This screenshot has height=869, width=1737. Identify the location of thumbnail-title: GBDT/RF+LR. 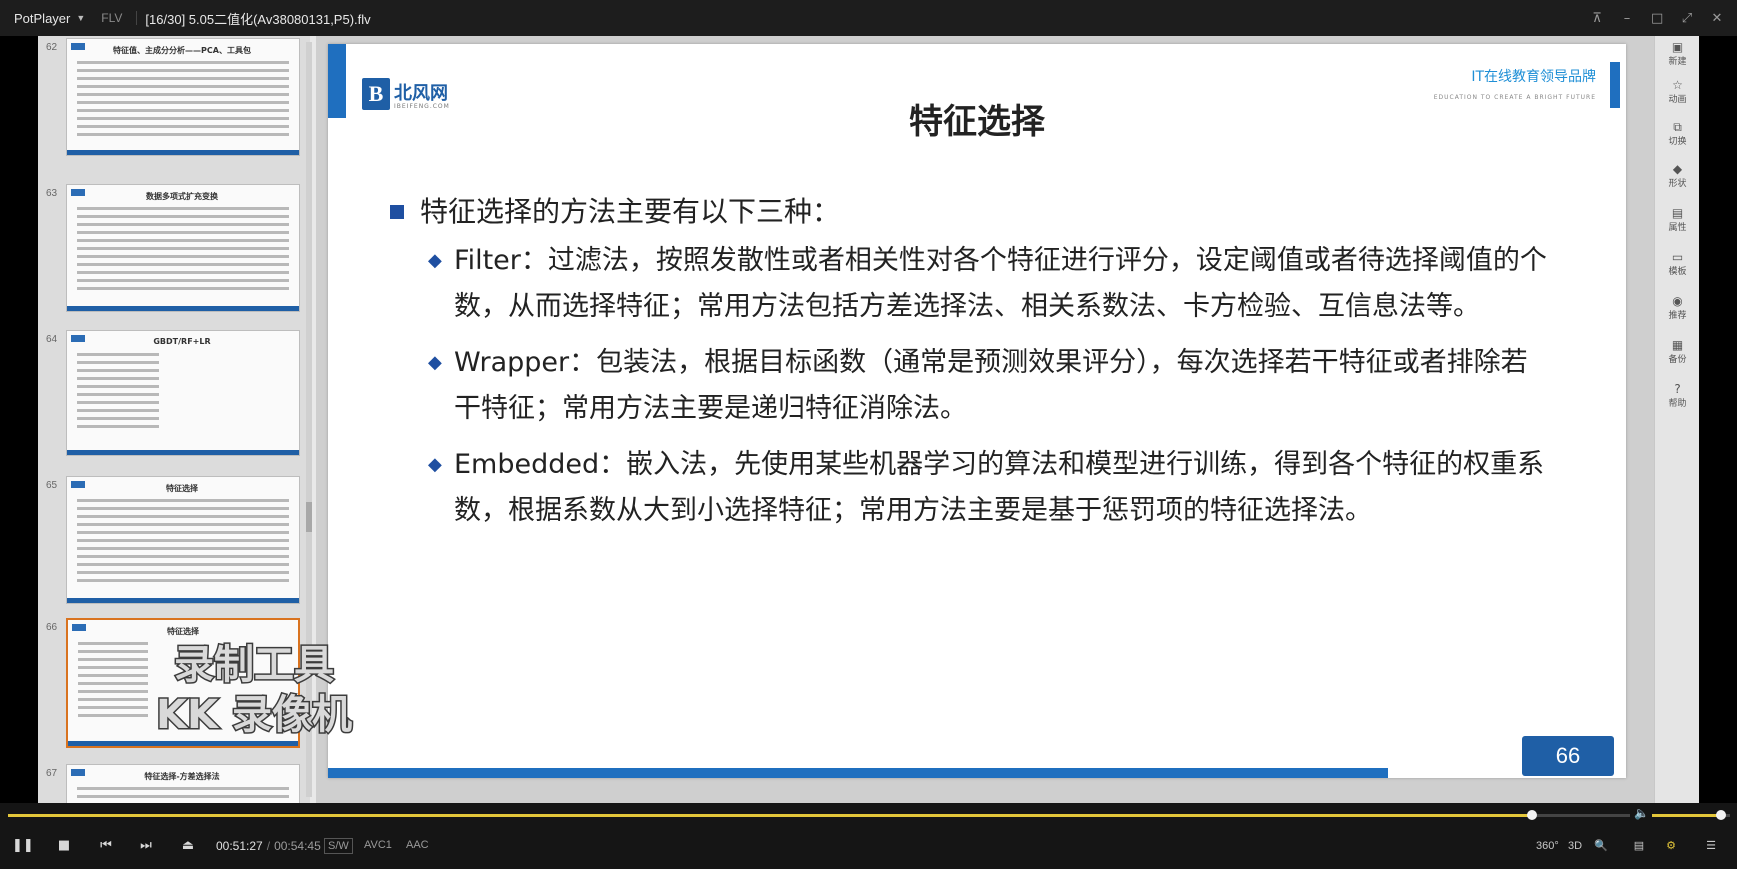
(182, 341).